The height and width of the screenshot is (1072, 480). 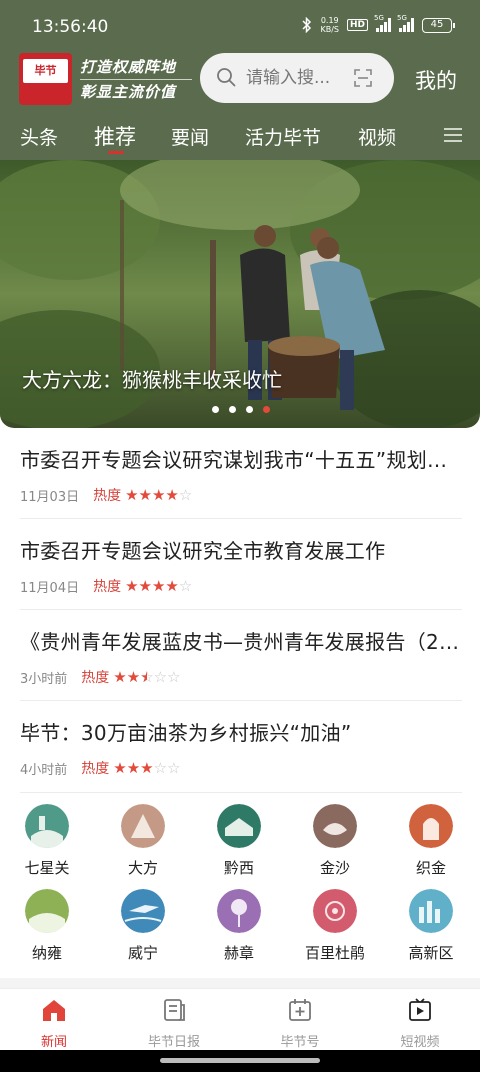 What do you see at coordinates (116, 152) in the screenshot?
I see `active-tab-indicator` at bounding box center [116, 152].